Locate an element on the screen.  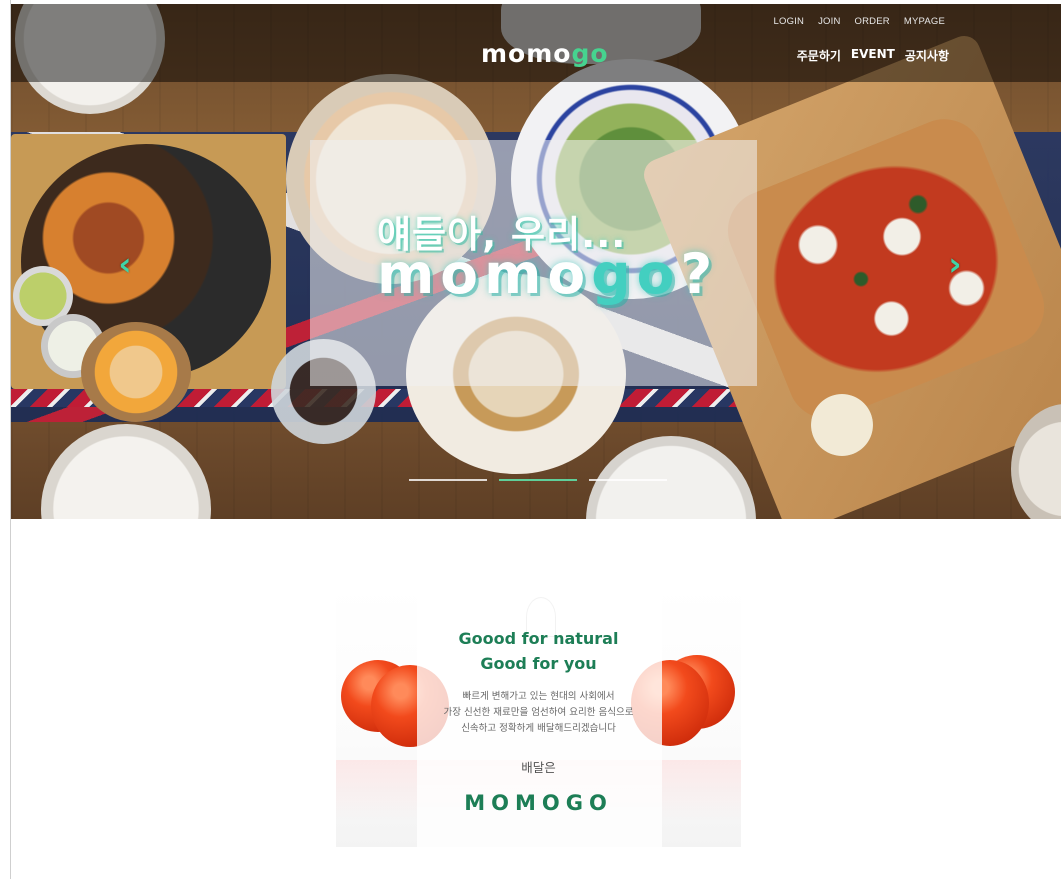
join-link: JOIN is located at coordinates (829, 21).